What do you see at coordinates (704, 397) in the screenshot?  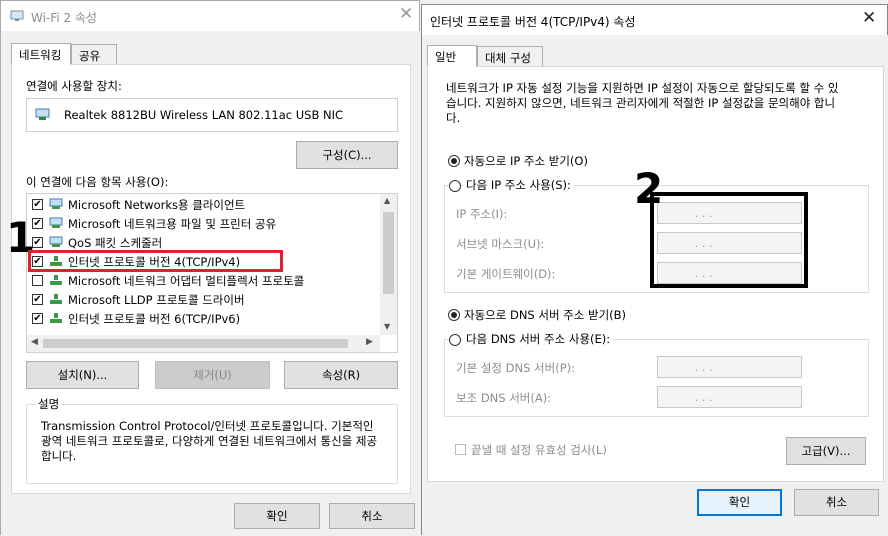 I see `alternate-dns-dots: . . .` at bounding box center [704, 397].